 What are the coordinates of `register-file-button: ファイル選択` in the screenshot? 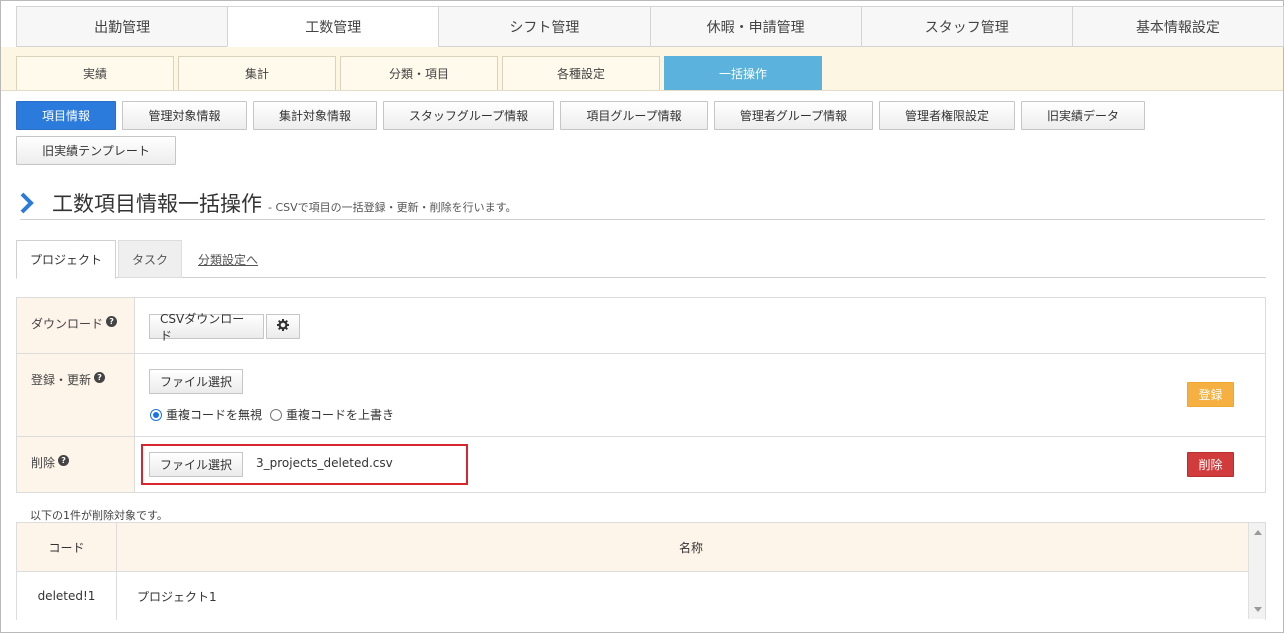 It's located at (196, 381).